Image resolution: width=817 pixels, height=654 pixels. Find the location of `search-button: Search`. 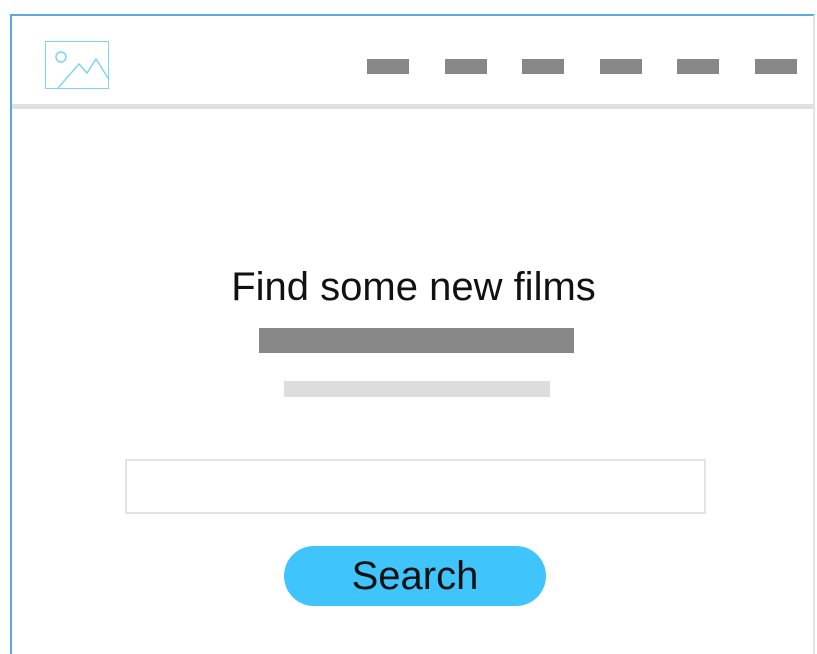

search-button: Search is located at coordinates (415, 576).